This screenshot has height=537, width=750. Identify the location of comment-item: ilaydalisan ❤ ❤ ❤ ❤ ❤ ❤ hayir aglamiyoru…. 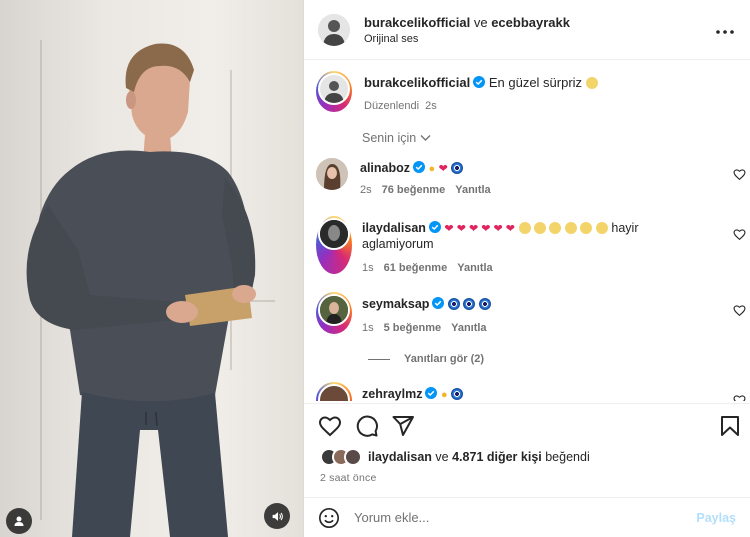
(514, 245).